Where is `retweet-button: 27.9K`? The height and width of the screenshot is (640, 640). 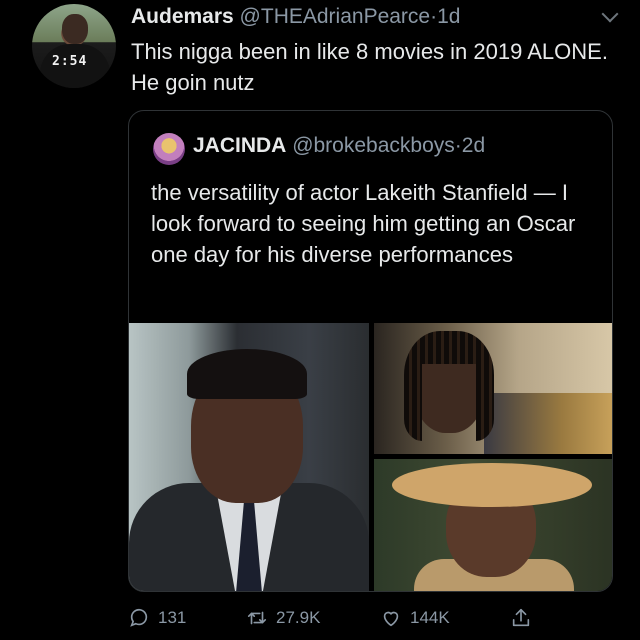 retweet-button: 27.9K is located at coordinates (283, 618).